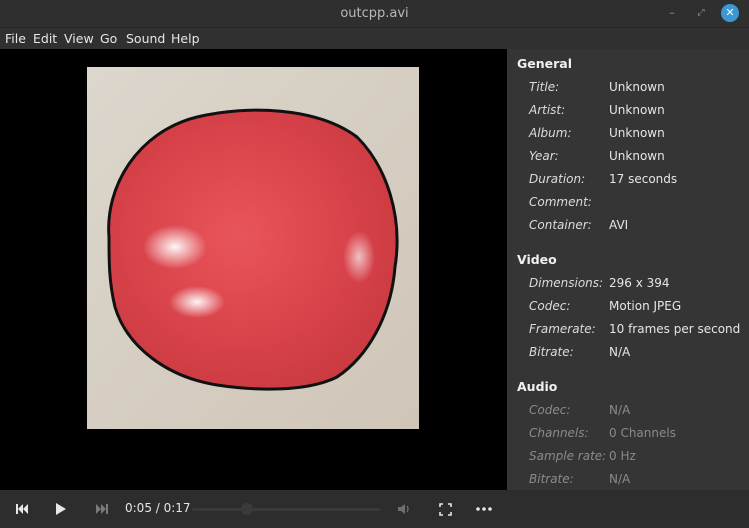 The height and width of the screenshot is (528, 749). I want to click on maximize-icon: ⤢, so click(701, 13).